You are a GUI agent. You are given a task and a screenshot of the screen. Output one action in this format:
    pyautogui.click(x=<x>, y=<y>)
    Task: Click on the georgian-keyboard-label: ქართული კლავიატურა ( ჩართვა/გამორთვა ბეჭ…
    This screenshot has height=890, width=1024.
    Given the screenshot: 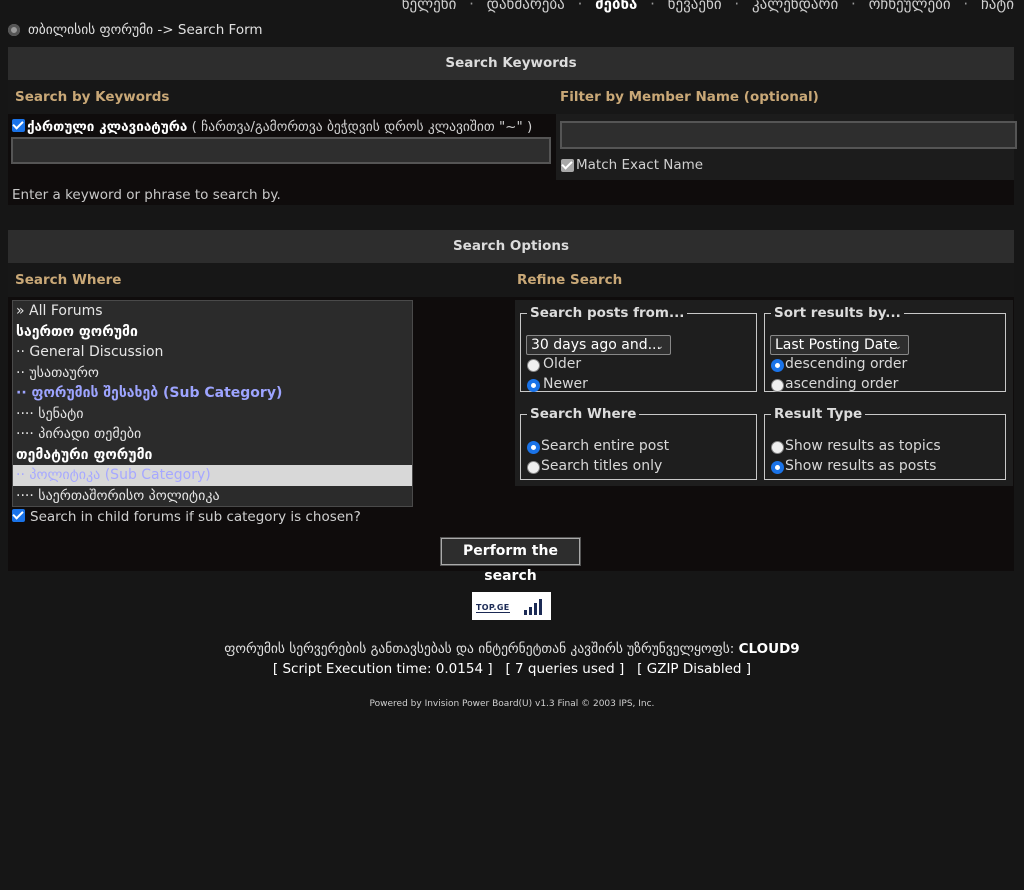 What is the action you would take?
    pyautogui.click(x=280, y=127)
    